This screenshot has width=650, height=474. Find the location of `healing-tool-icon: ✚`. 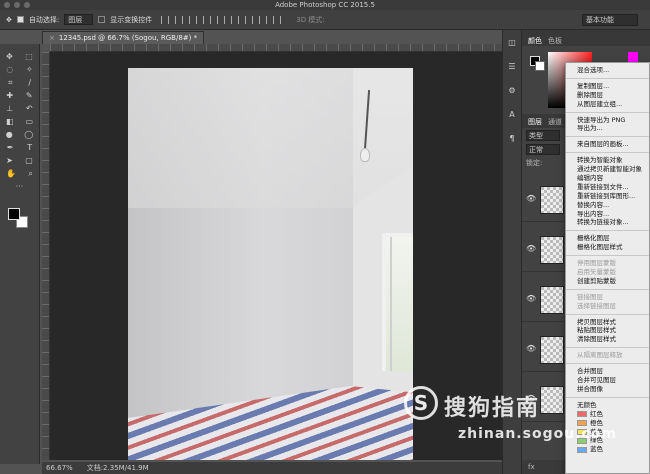

healing-tool-icon: ✚ is located at coordinates (9, 95).